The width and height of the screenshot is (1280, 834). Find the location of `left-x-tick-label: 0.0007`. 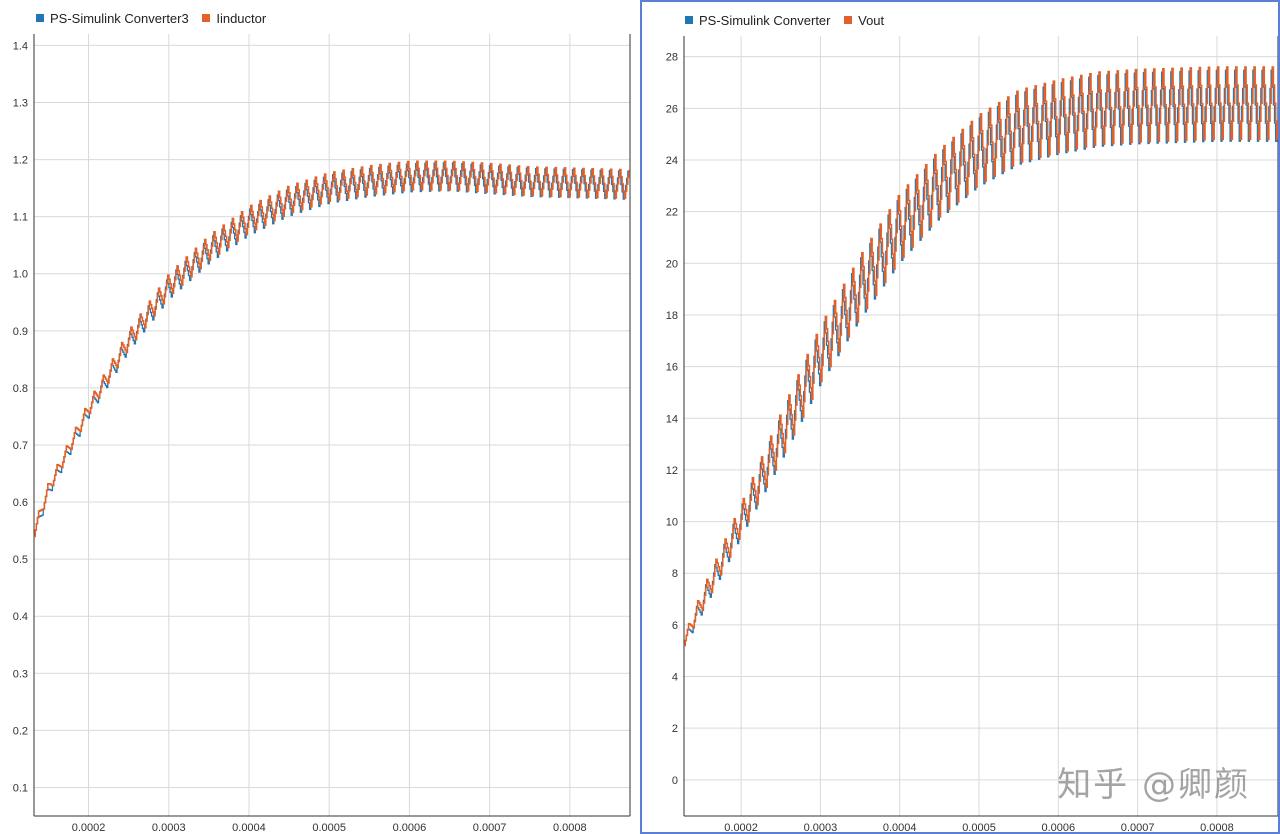

left-x-tick-label: 0.0007 is located at coordinates (490, 828).